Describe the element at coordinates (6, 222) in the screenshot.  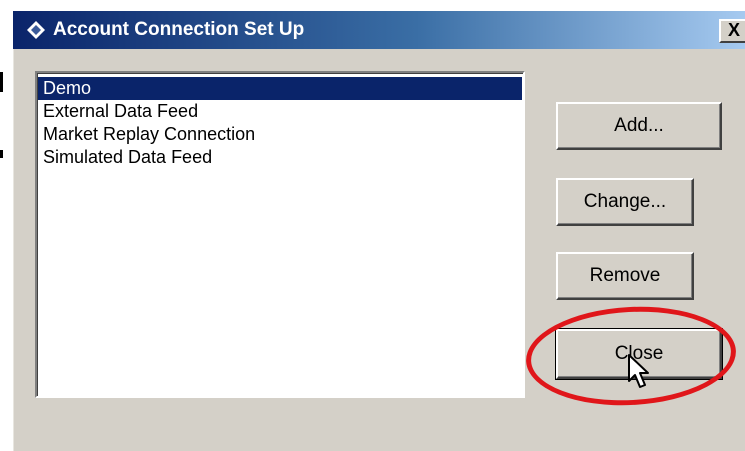
I see `background-window-edge` at that location.